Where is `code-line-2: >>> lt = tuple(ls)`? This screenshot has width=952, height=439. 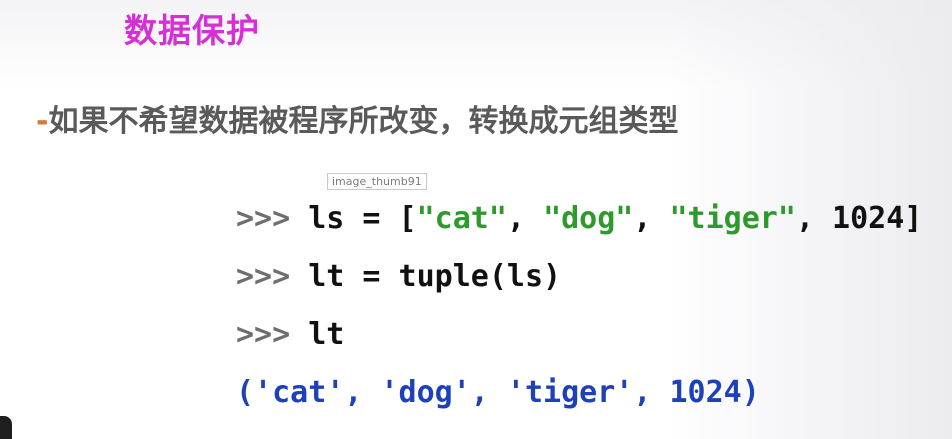 code-line-2: >>> lt = tuple(ls) is located at coordinates (398, 277).